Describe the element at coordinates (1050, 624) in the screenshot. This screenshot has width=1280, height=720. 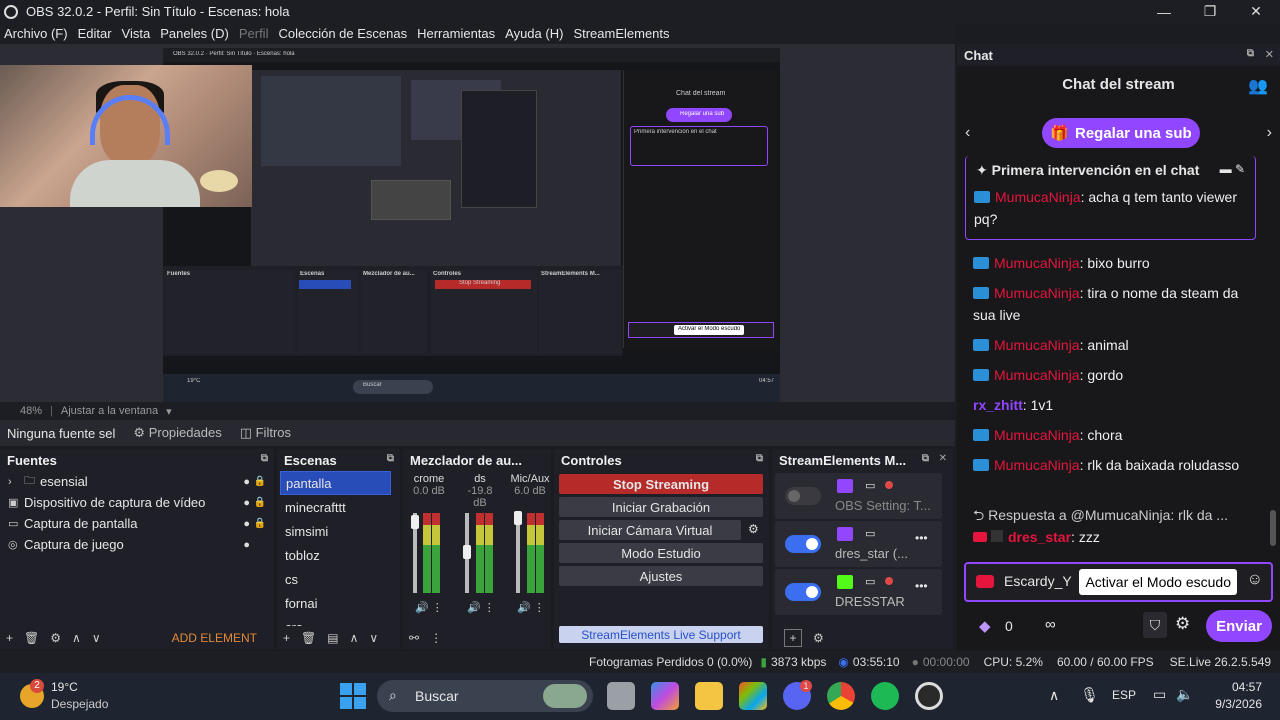
I see `infinity-icon: ∞` at that location.